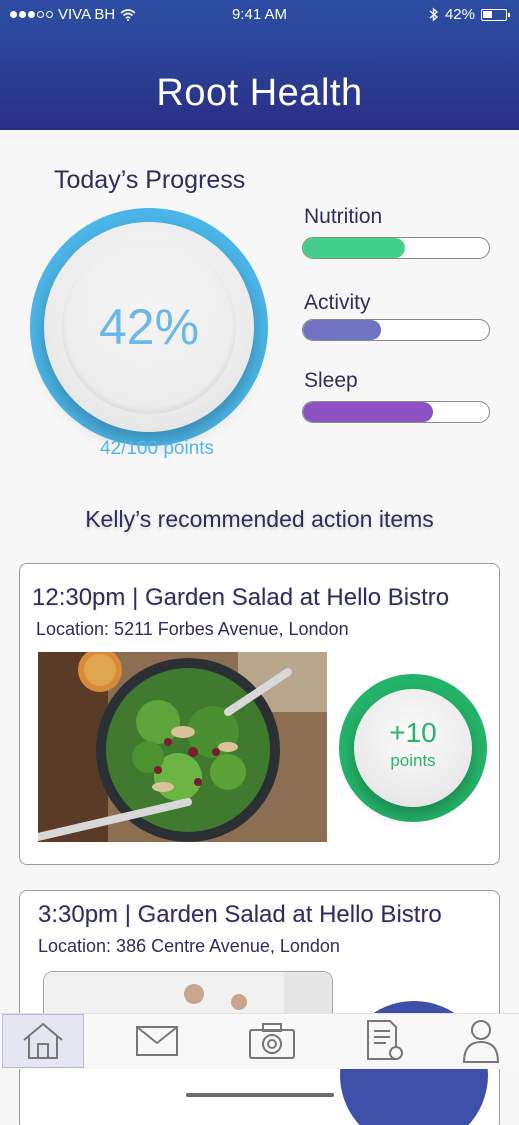 Image resolution: width=519 pixels, height=1125 pixels. What do you see at coordinates (343, 216) in the screenshot?
I see `nutrition-label: Nutrition` at bounding box center [343, 216].